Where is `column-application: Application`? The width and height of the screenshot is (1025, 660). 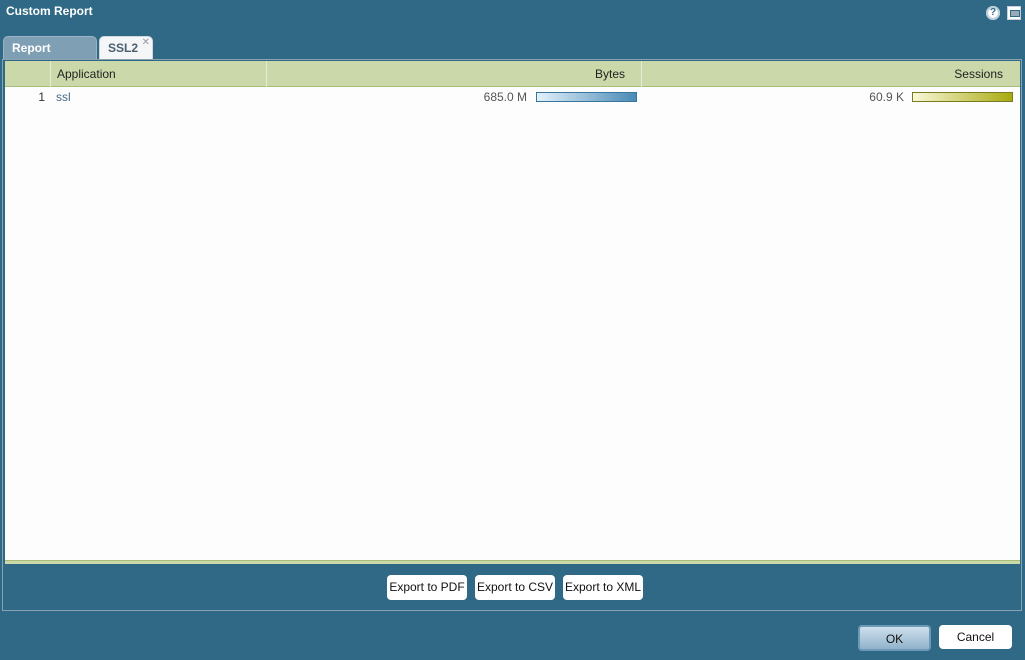 column-application: Application is located at coordinates (158, 74).